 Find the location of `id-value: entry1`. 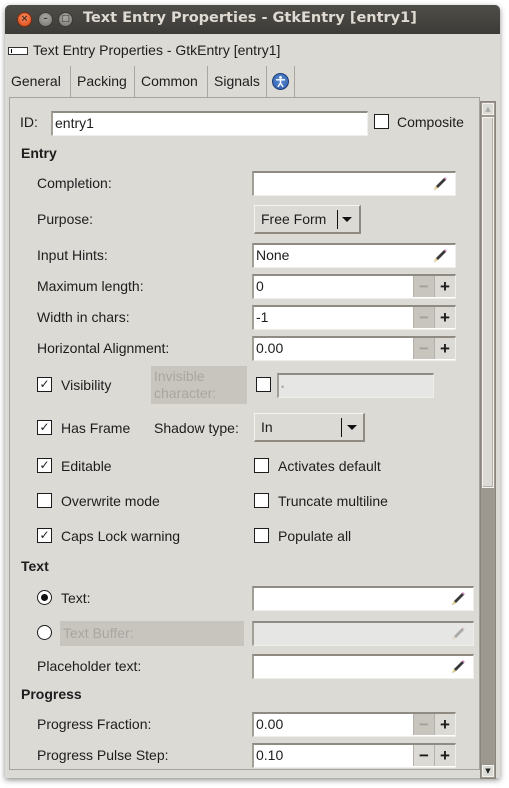

id-value: entry1 is located at coordinates (74, 123).